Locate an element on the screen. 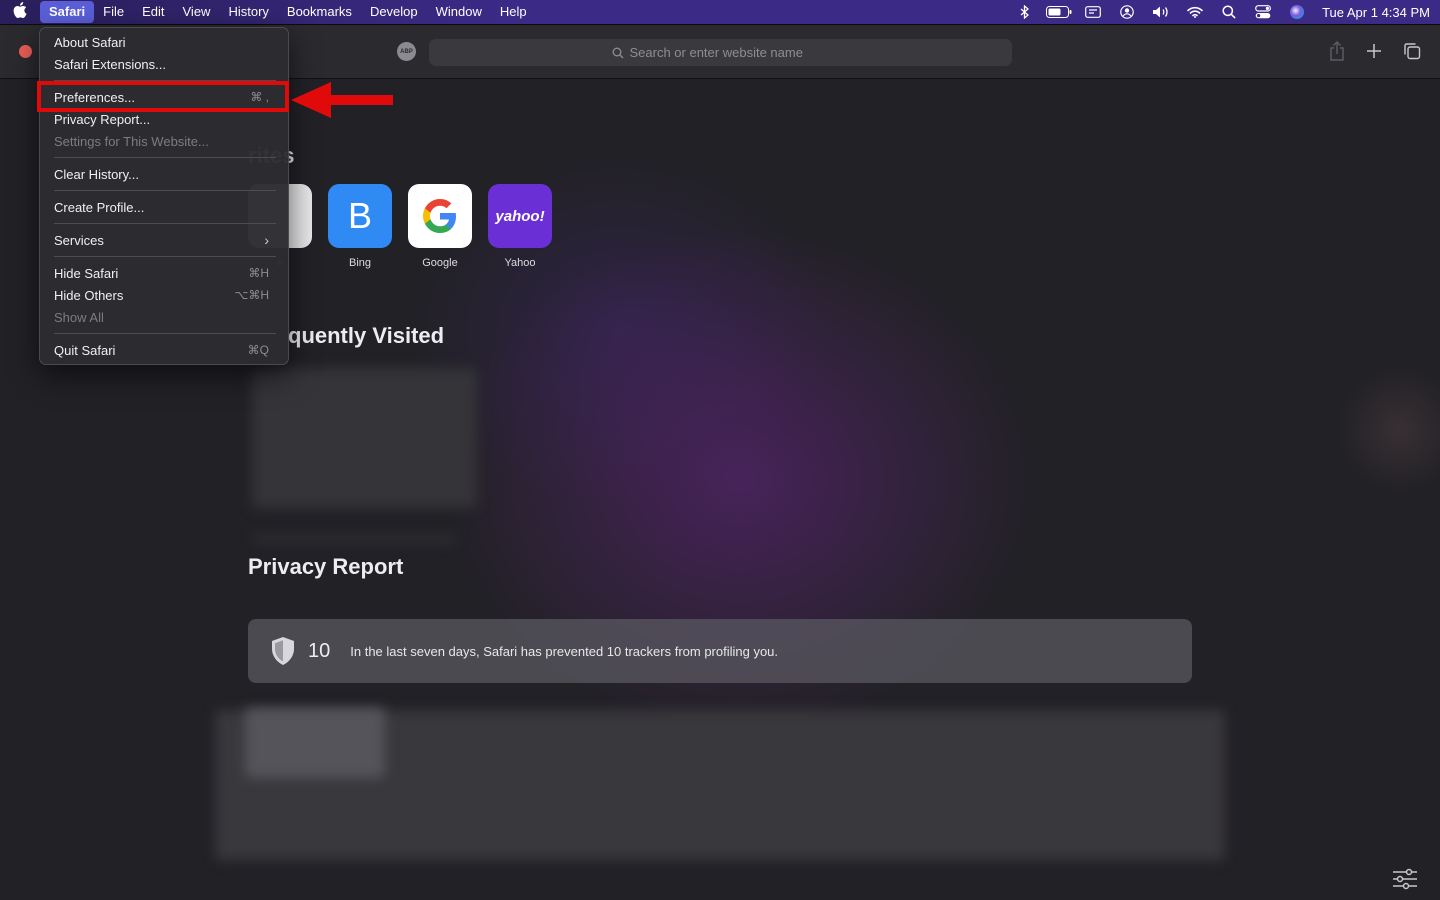  control-center-icon is located at coordinates (1263, 12).